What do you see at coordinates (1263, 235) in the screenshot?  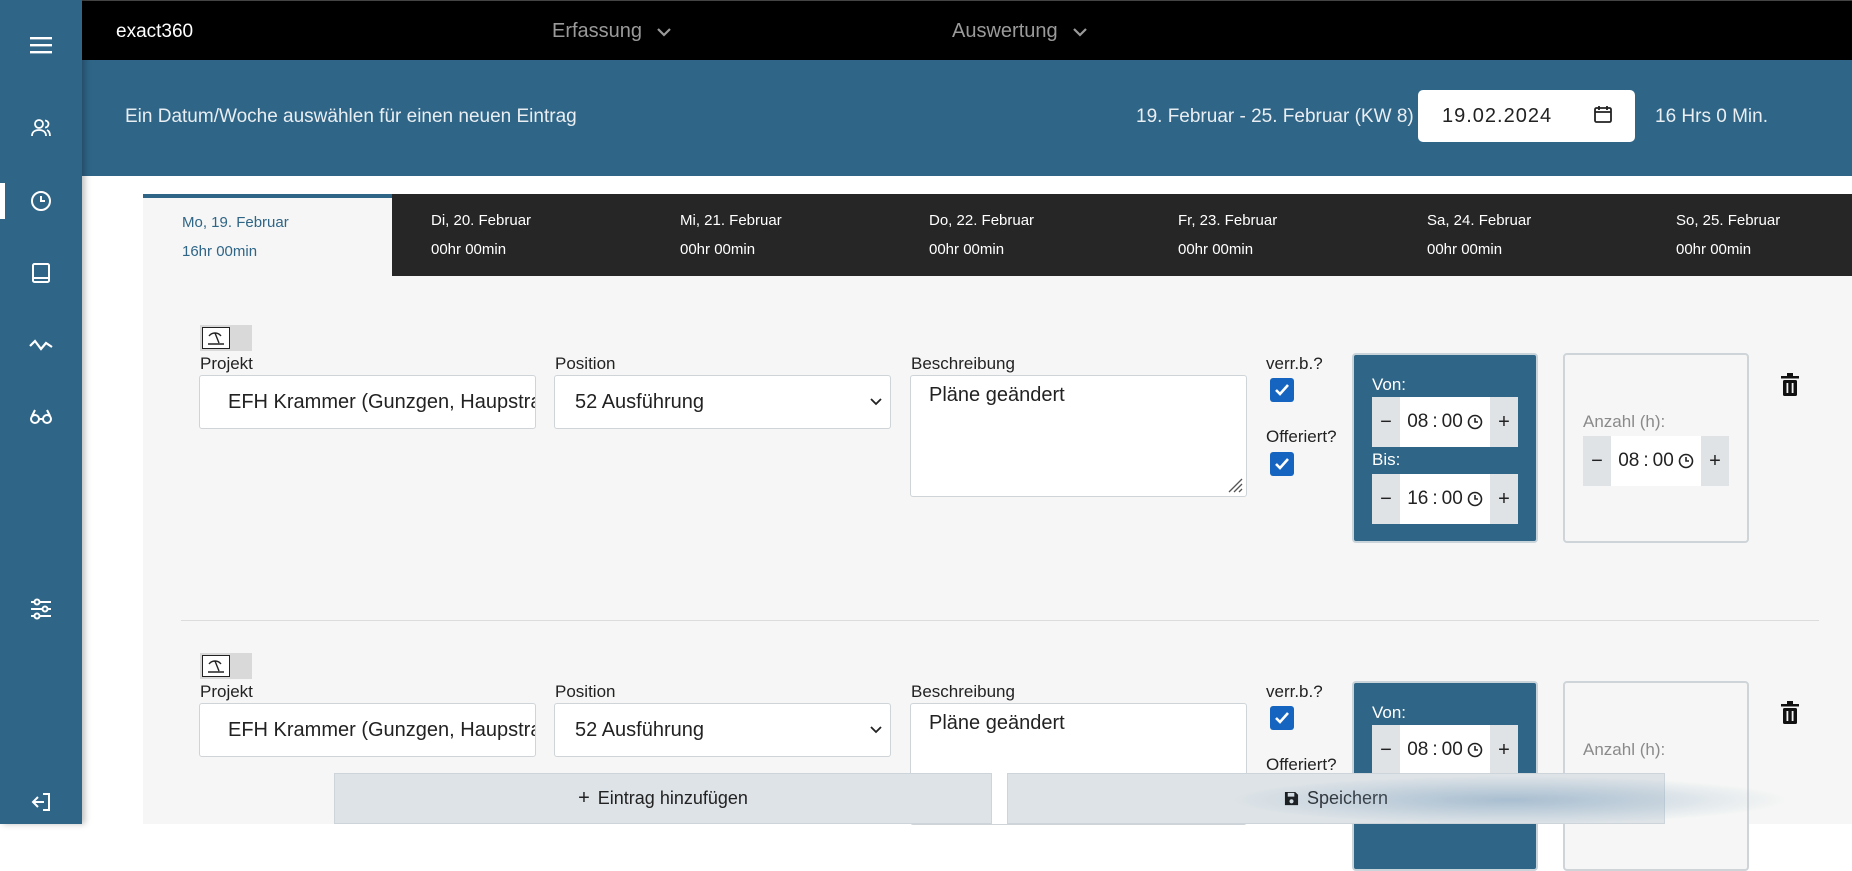 I see `tab-day-5: Fr, 23. Februar 00hr 00min` at bounding box center [1263, 235].